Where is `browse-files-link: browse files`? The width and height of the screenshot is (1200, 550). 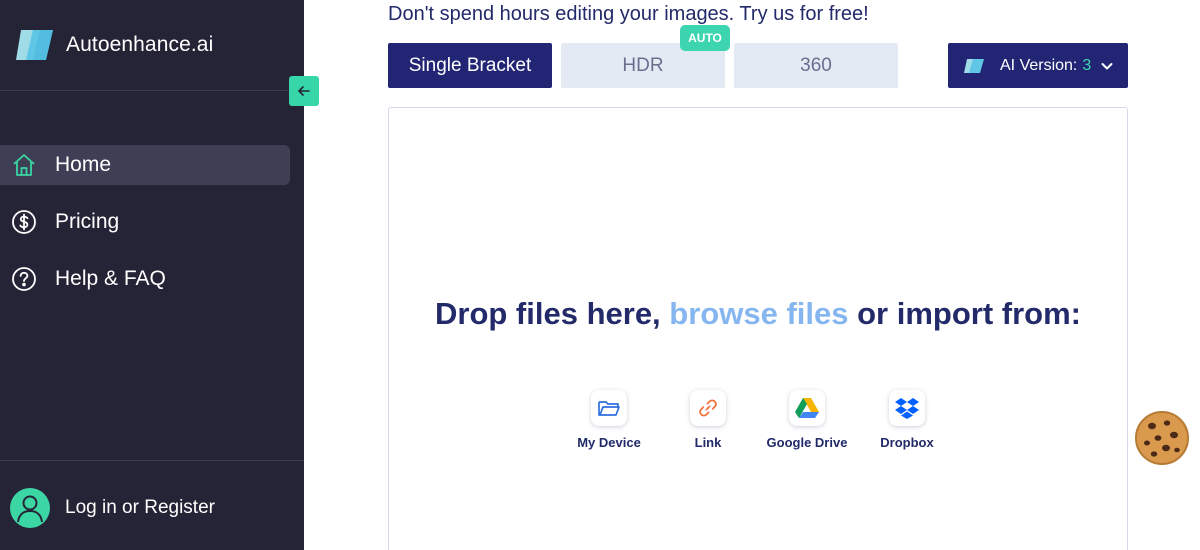
browse-files-link: browse files is located at coordinates (758, 313).